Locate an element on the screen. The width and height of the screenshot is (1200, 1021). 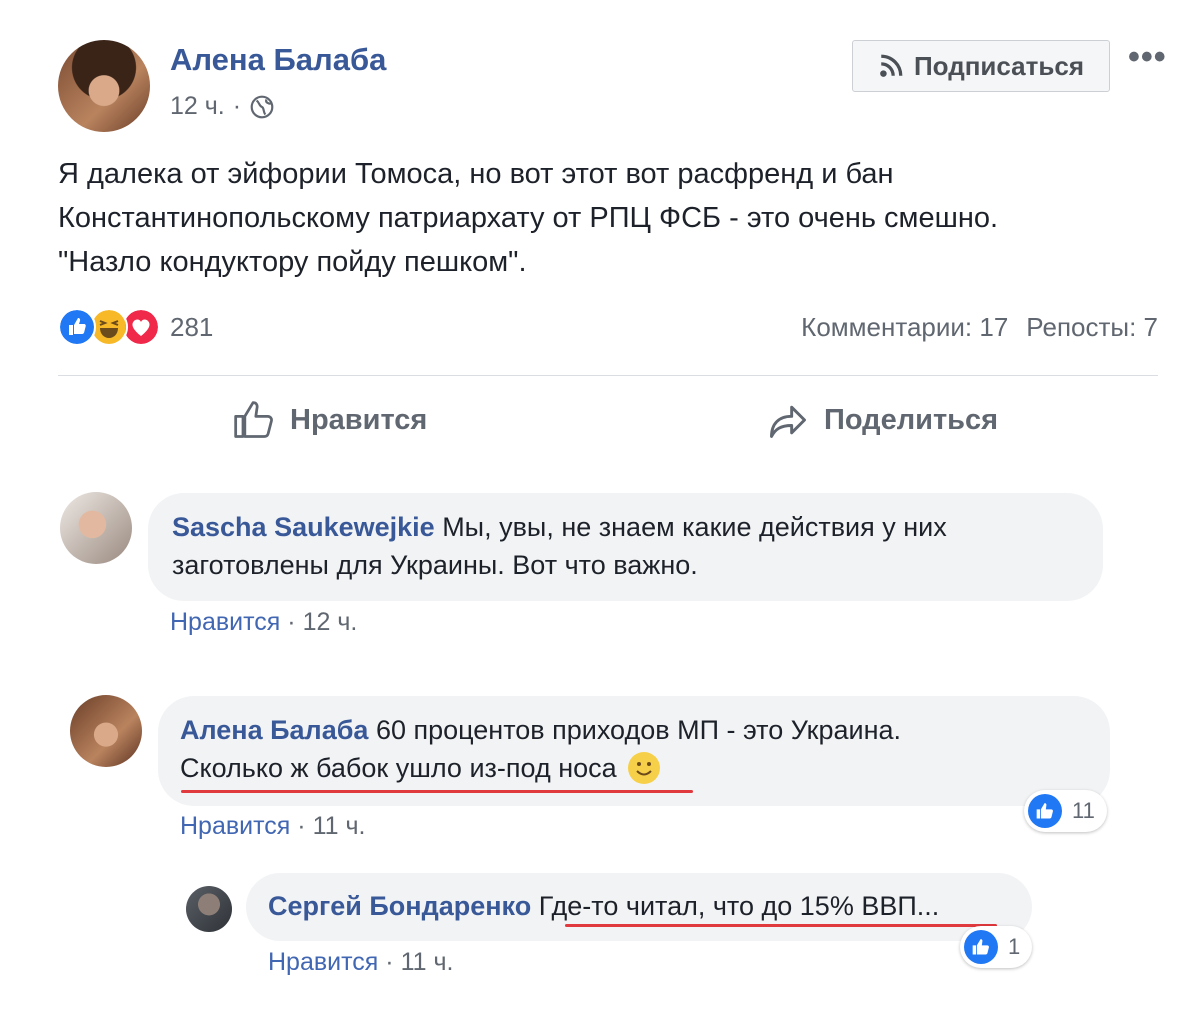
rss-icon is located at coordinates (891, 65).